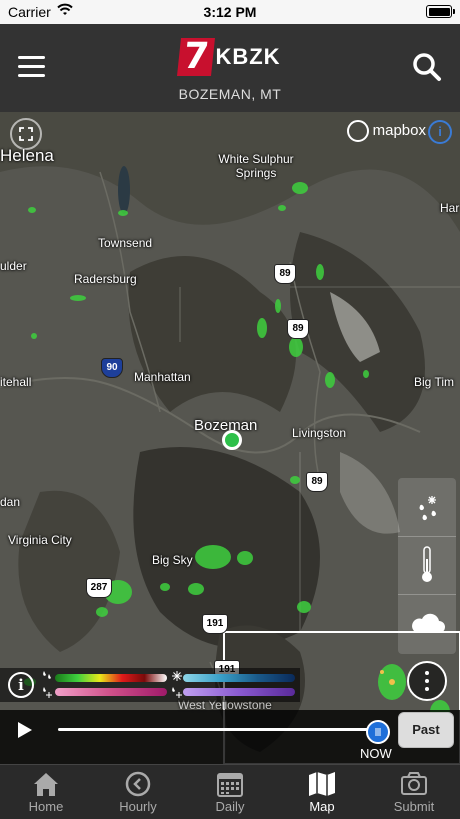 The height and width of the screenshot is (819, 460). Describe the element at coordinates (376, 753) in the screenshot. I see `now-label: NOW` at that location.